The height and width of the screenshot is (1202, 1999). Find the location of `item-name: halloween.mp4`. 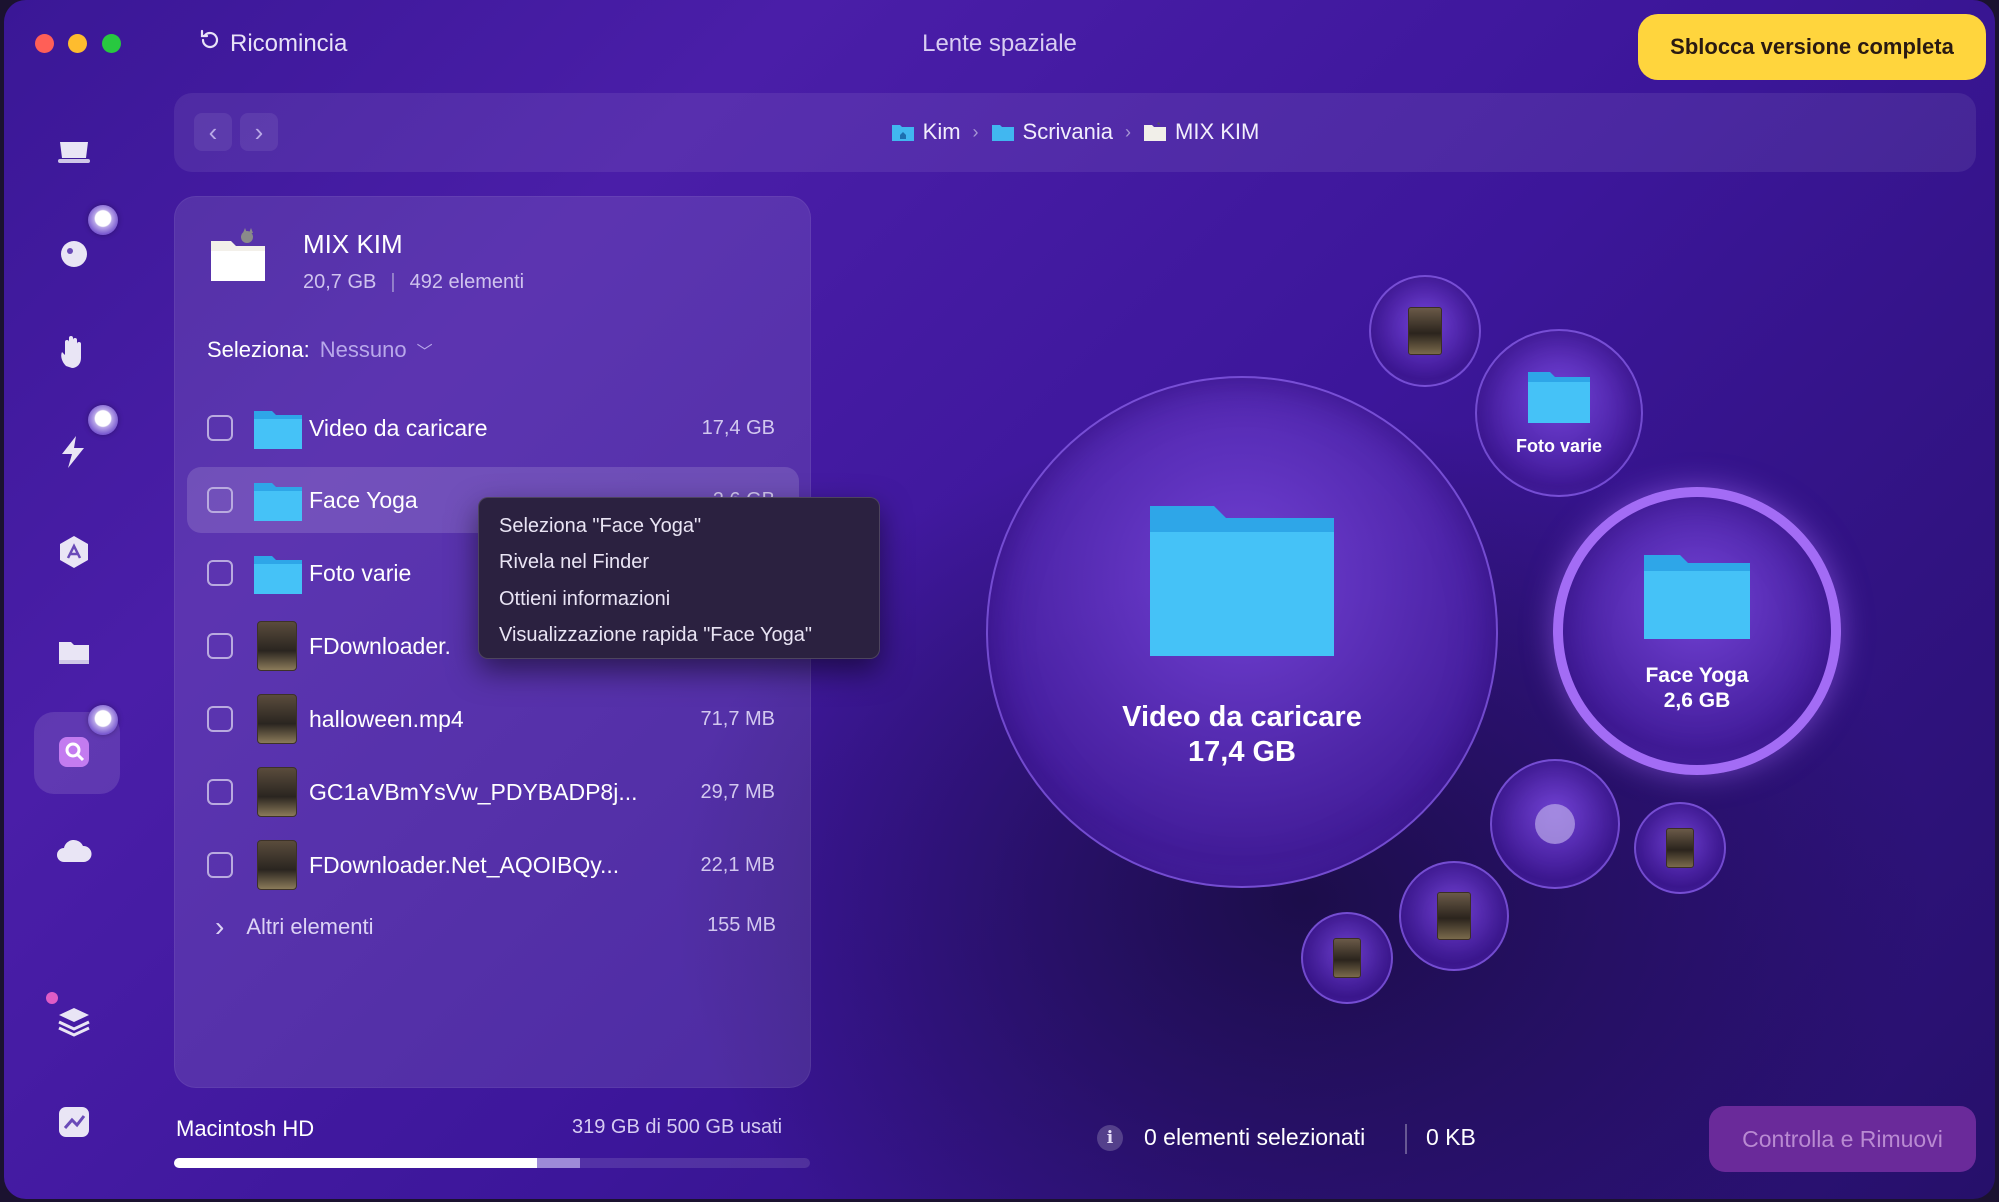

item-name: halloween.mp4 is located at coordinates (386, 718).